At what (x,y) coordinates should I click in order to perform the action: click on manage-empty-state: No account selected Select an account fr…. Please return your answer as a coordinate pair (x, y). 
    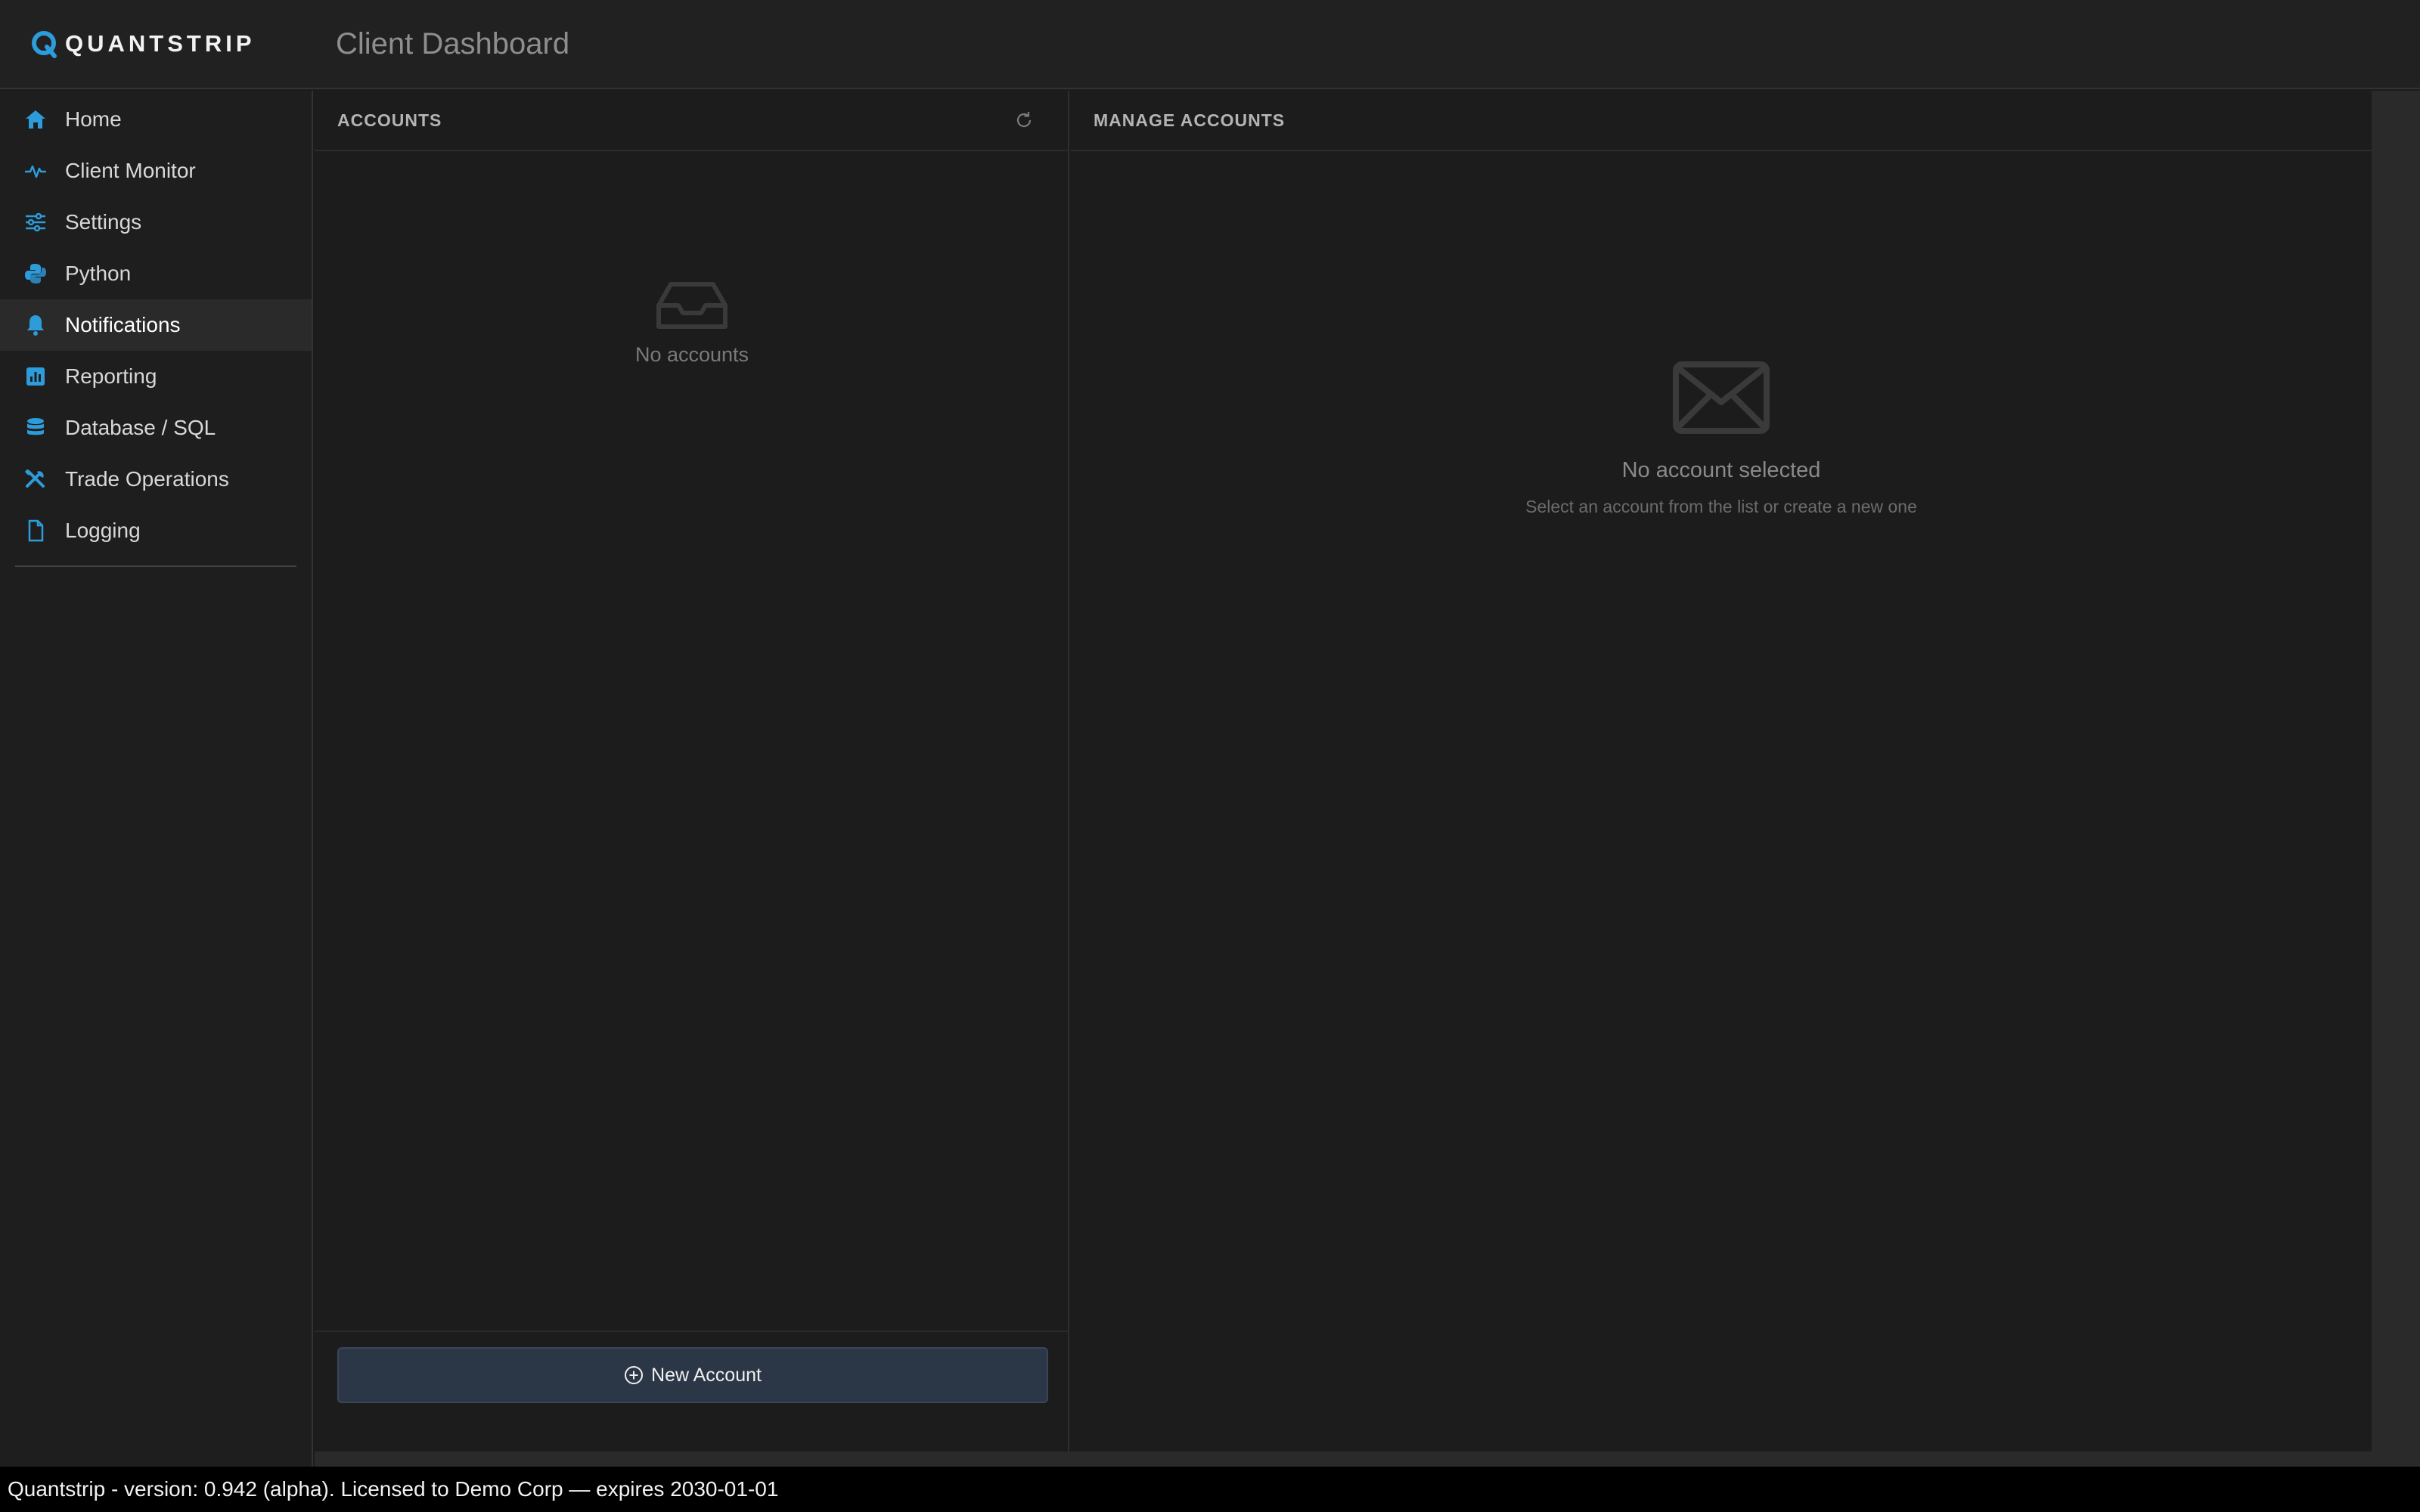
    Looking at the image, I should click on (1721, 439).